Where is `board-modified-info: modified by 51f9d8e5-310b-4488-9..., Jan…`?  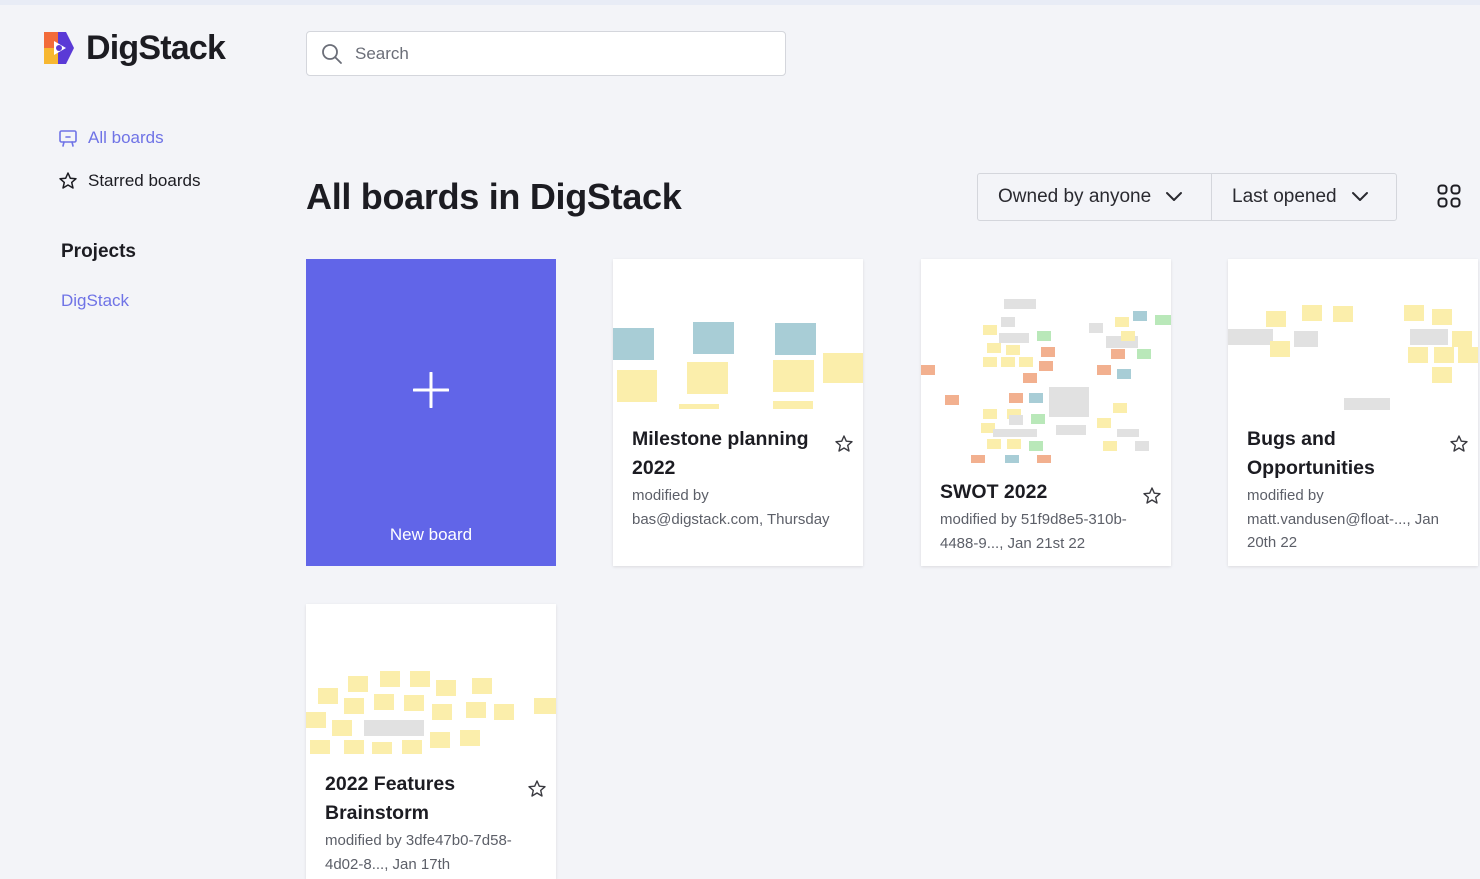
board-modified-info: modified by 51f9d8e5-310b-4488-9..., Jan… is located at coordinates (1033, 531).